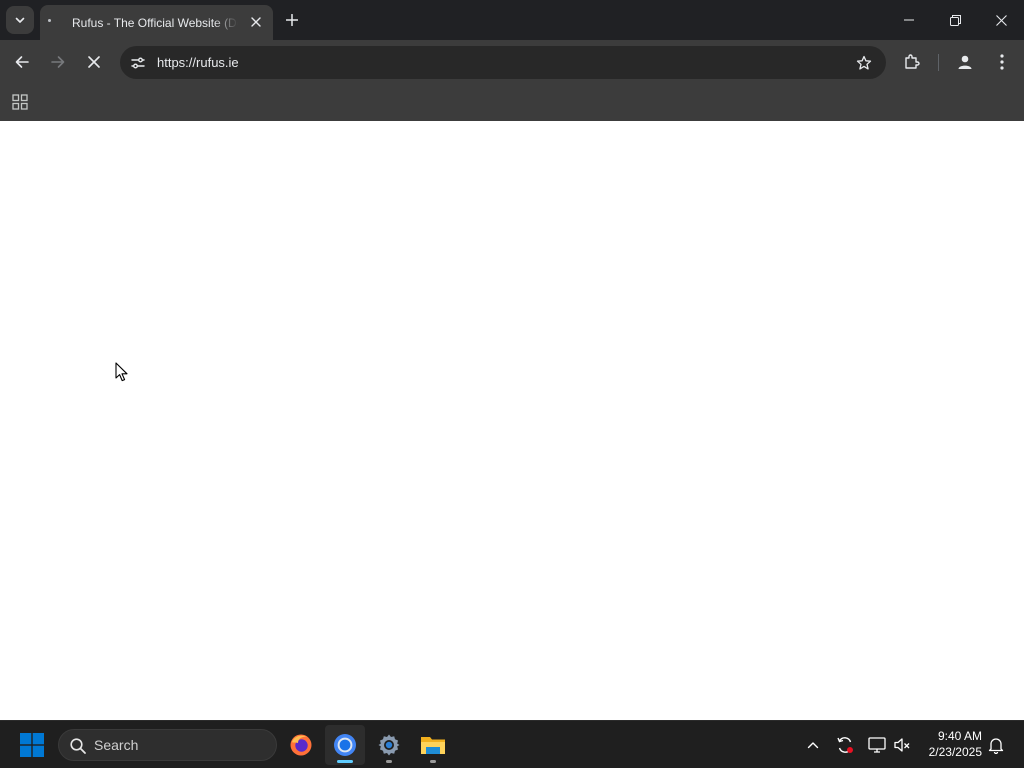 This screenshot has width=1024, height=768. I want to click on minimize-icon, so click(909, 20).